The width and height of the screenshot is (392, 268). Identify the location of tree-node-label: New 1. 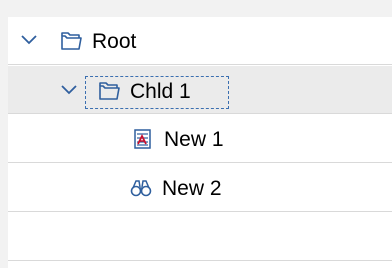
(194, 139).